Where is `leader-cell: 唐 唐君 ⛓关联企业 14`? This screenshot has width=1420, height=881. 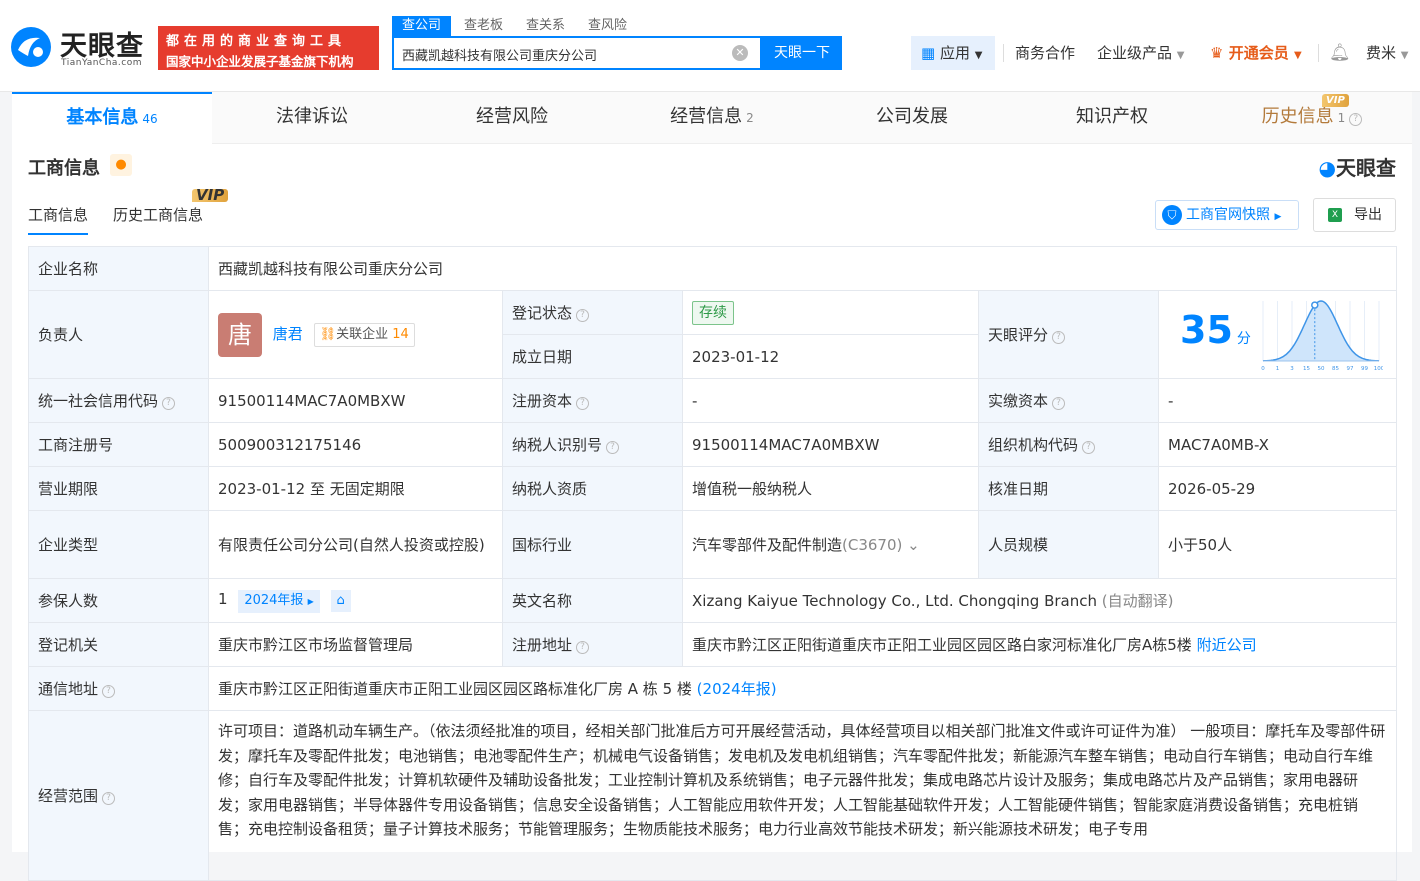 leader-cell: 唐 唐君 ⛓关联企业 14 is located at coordinates (355, 334).